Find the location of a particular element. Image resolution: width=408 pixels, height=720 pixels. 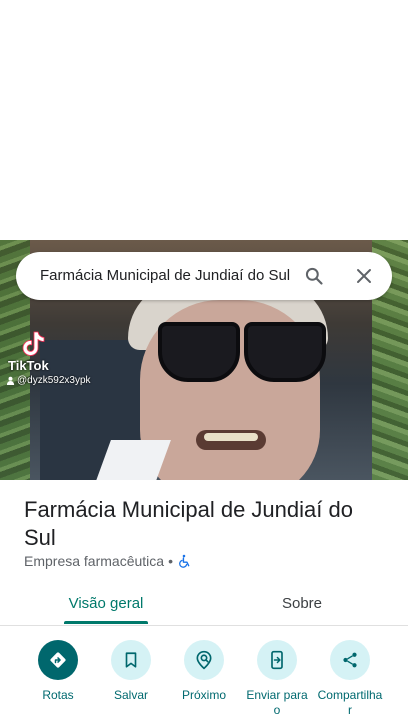

bookmark-icon is located at coordinates (131, 660).